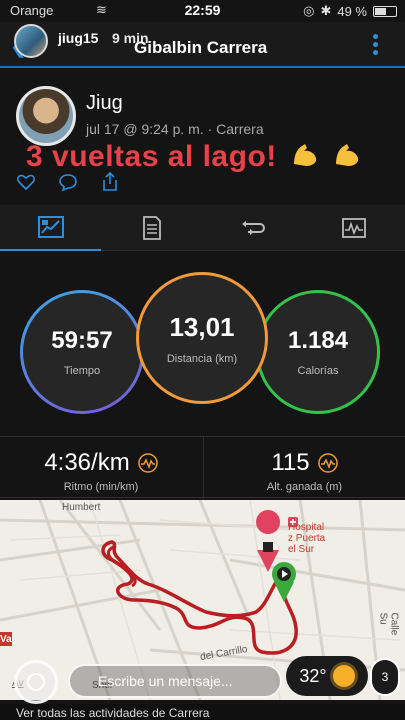 The height and width of the screenshot is (720, 405). Describe the element at coordinates (46, 116) in the screenshot. I see `user-avatar` at that location.